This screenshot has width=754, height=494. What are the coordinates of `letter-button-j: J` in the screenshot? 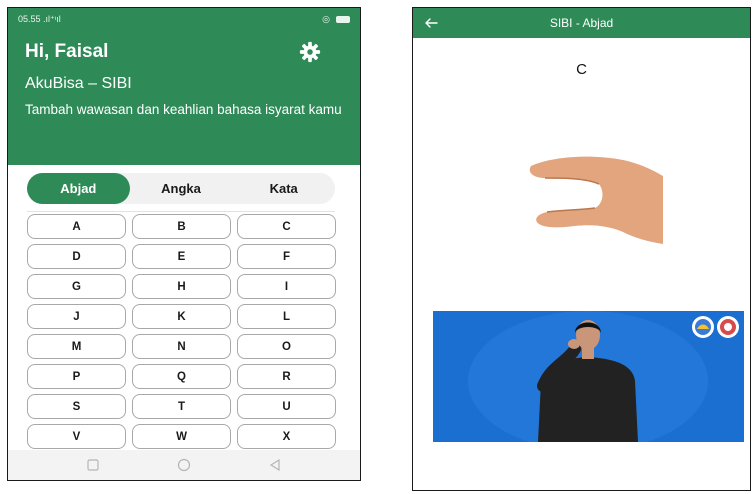 It's located at (76, 316).